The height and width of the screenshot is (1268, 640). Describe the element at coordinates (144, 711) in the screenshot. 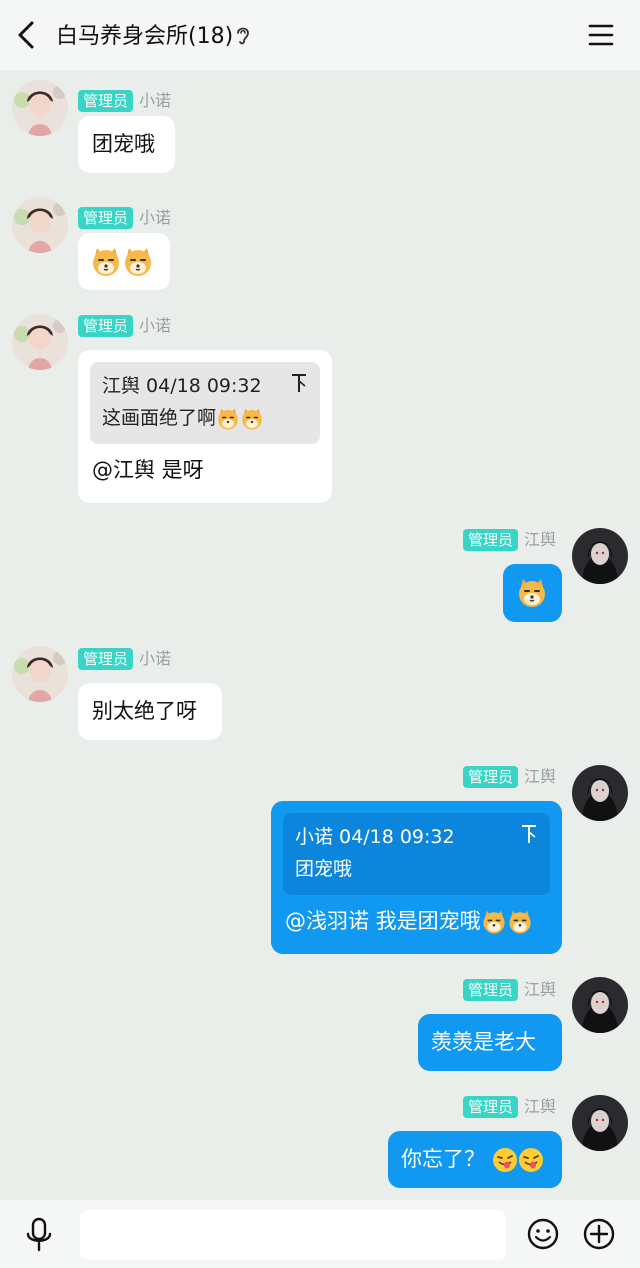

I see `message-text: 别太绝了呀` at that location.